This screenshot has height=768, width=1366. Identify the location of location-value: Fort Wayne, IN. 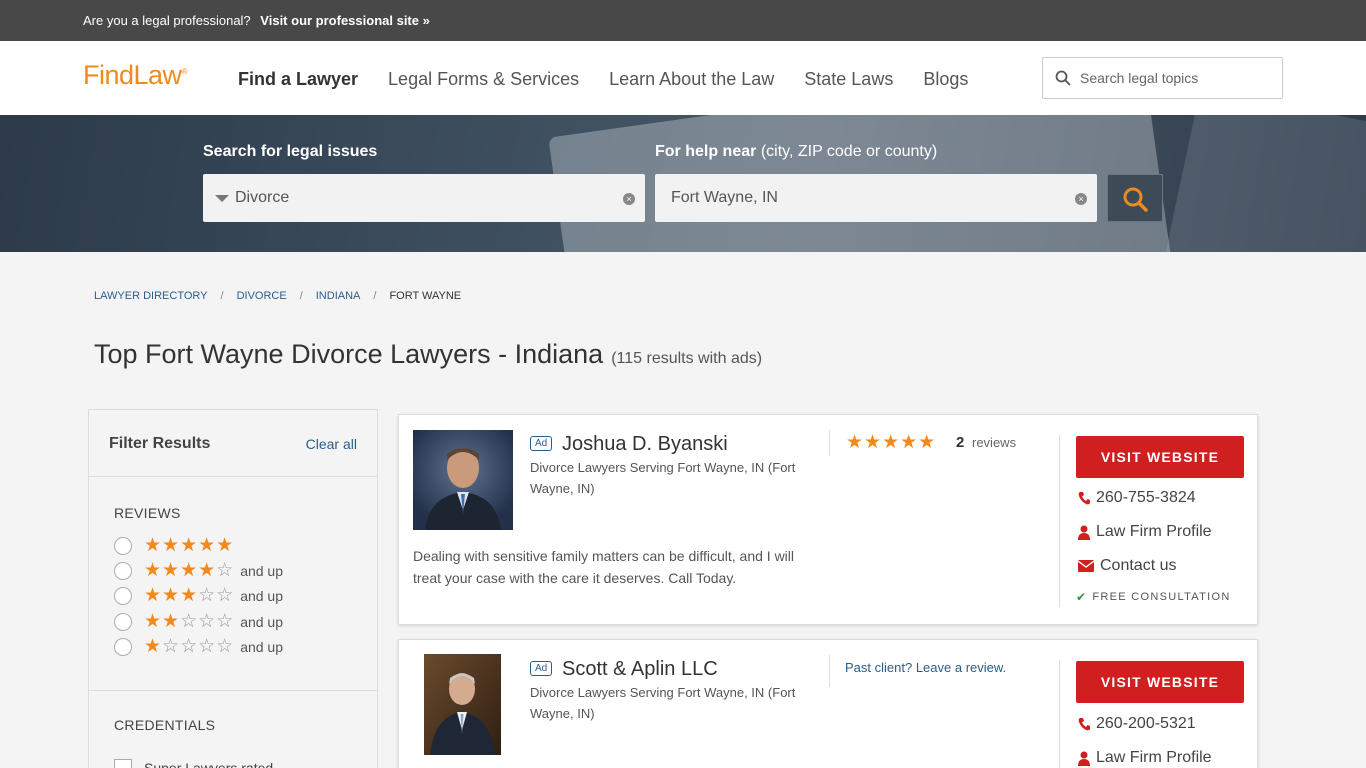
(724, 197).